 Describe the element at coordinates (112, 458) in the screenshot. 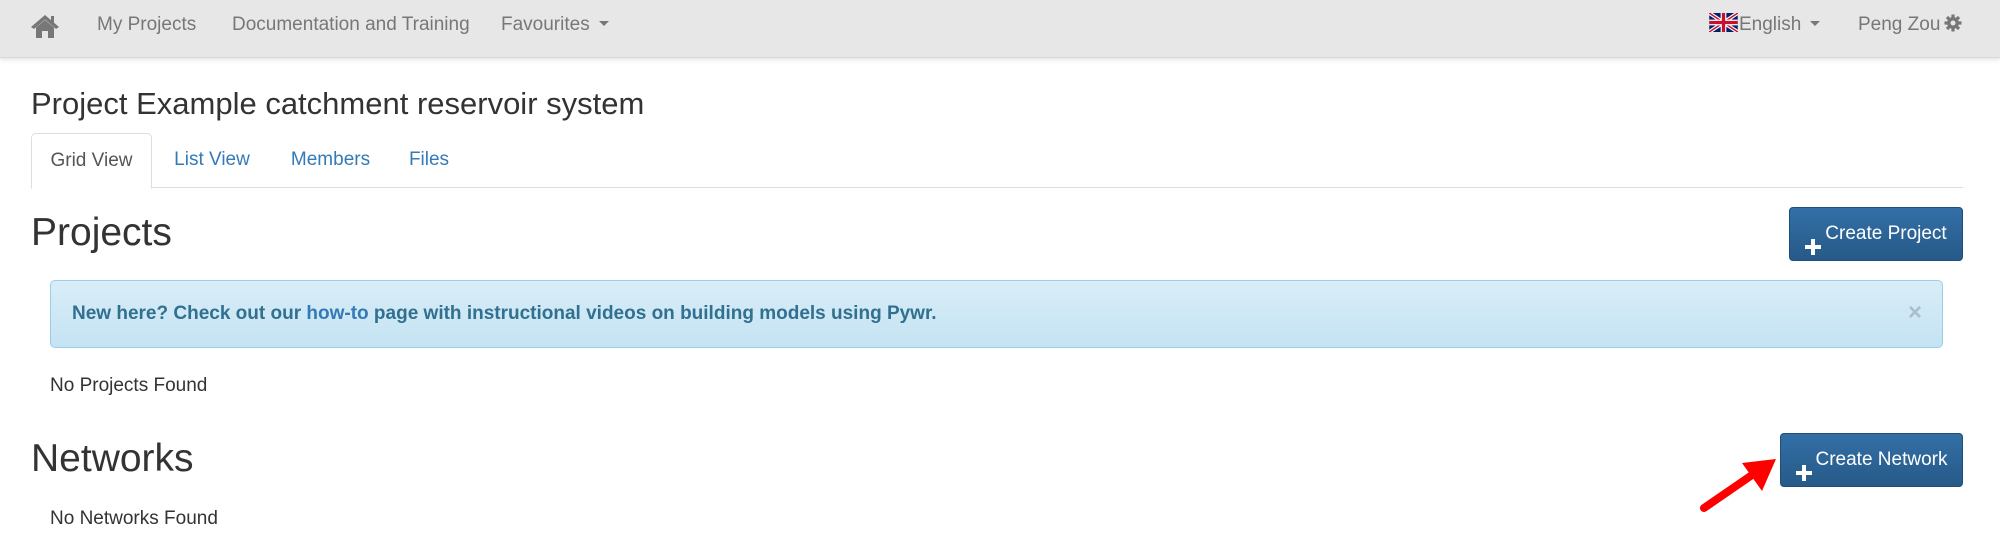

I see `networks-heading: Networks` at that location.